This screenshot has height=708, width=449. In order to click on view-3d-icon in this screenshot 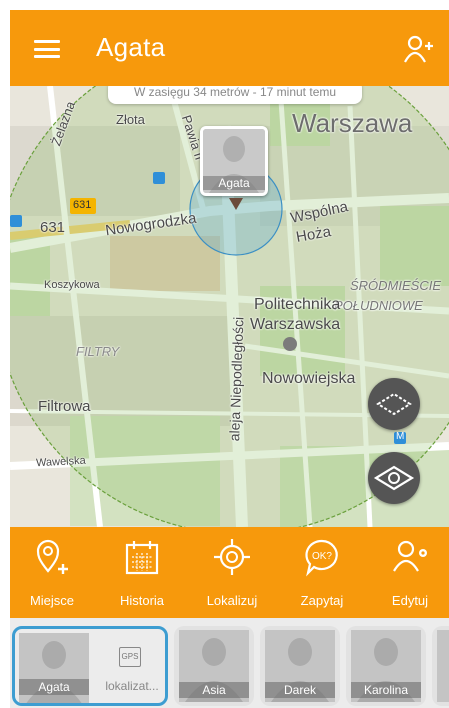, I will do `click(394, 478)`.